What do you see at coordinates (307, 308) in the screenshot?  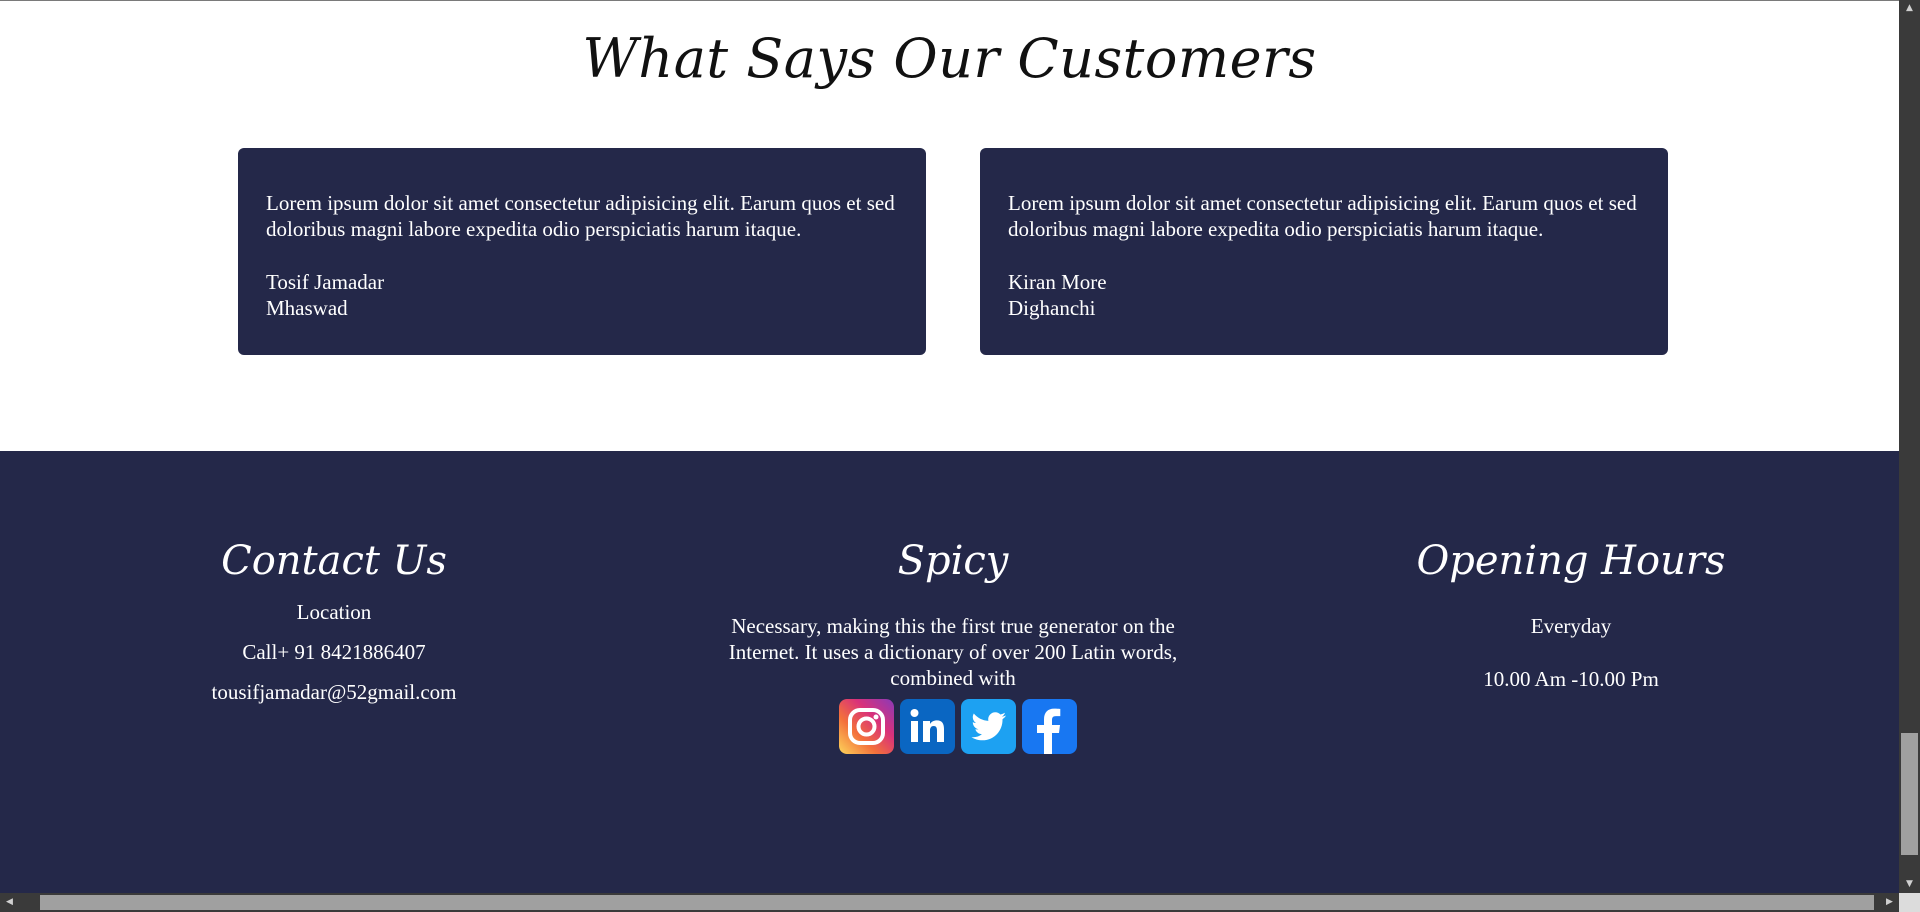 I see `reviewer-place: Mhaswad` at bounding box center [307, 308].